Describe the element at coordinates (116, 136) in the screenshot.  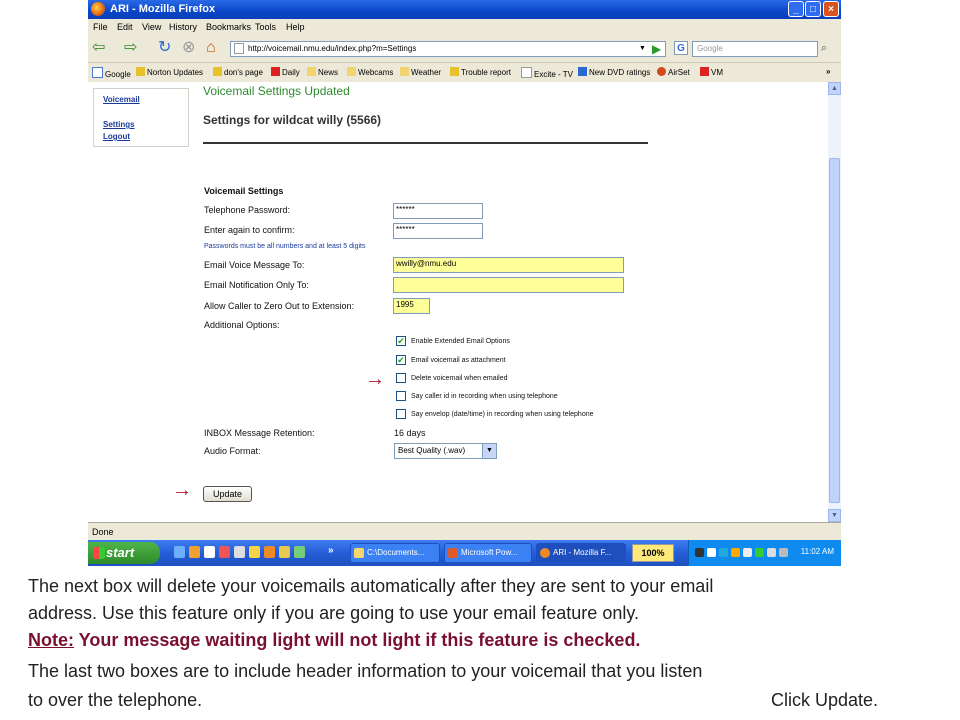
I see `sidebar-link-logout: Logout` at that location.